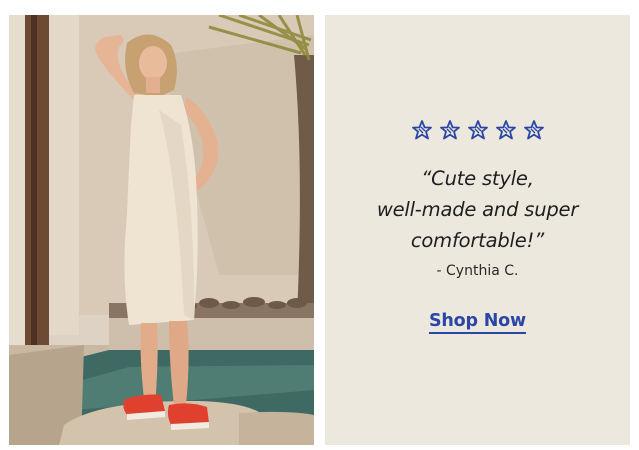  What do you see at coordinates (477, 178) in the screenshot?
I see `review-quote-line: “Cute style,` at bounding box center [477, 178].